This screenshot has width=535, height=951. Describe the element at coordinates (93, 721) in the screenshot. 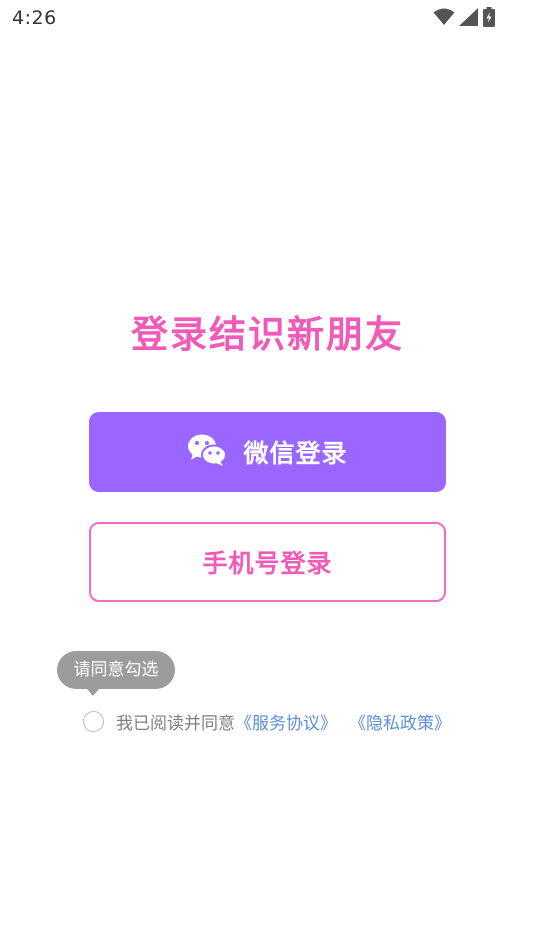

I see `agree-checkbox` at that location.